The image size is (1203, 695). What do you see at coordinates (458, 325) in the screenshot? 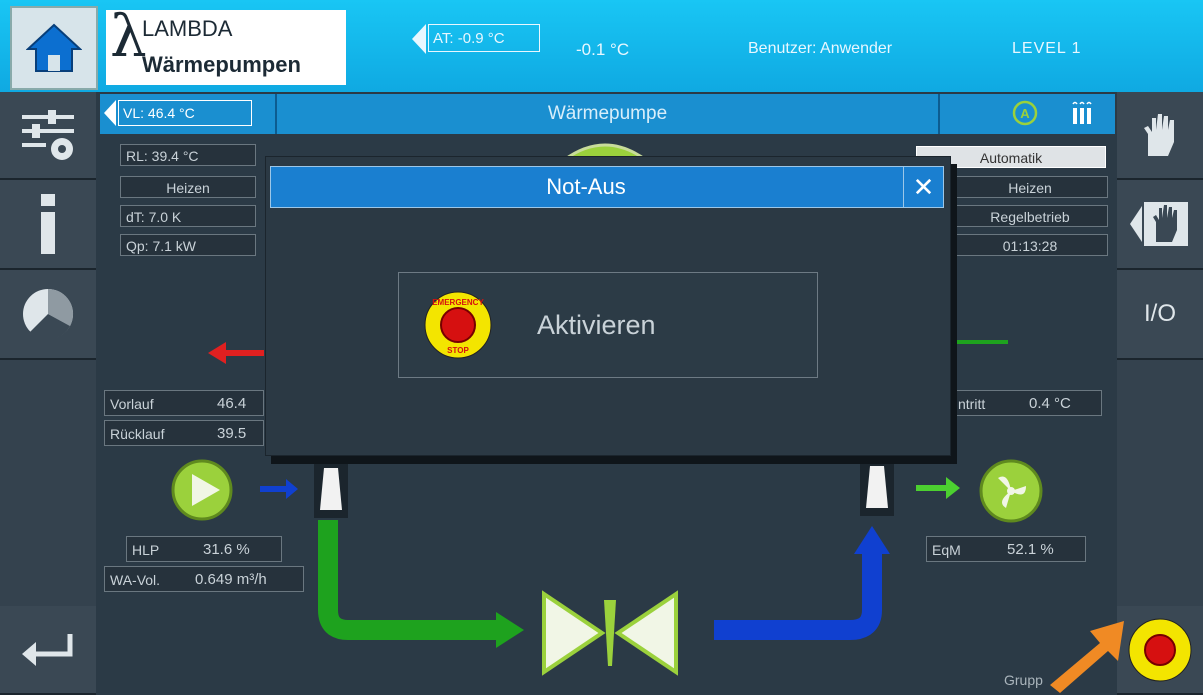
I see `emergency-stop-icon: EMERGENCY STOP` at bounding box center [458, 325].